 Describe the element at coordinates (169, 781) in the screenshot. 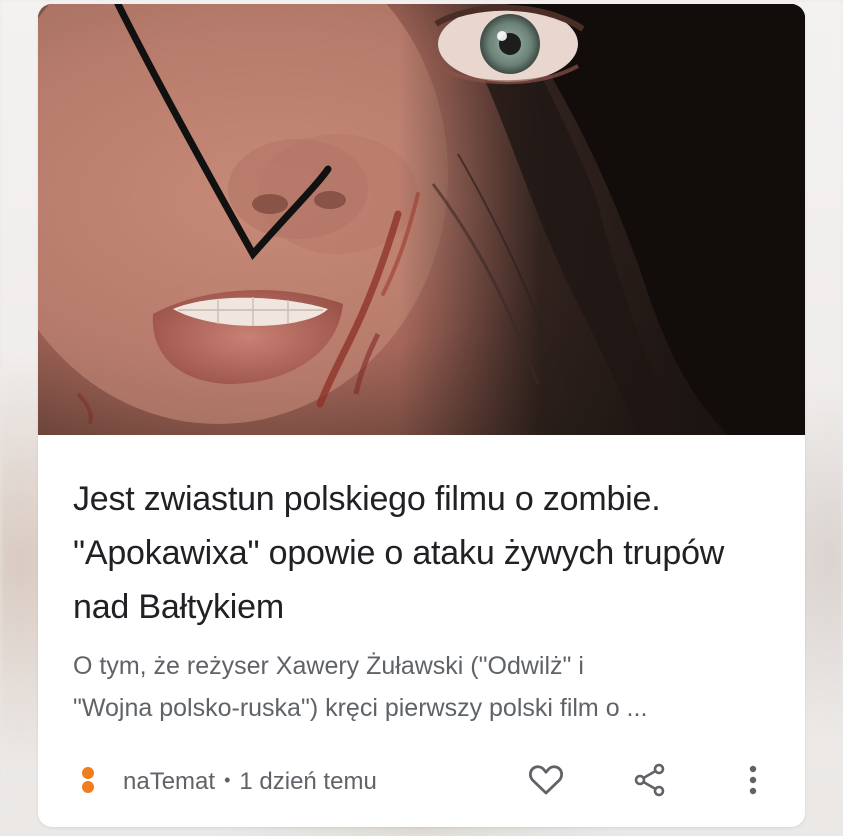

I see `source-name: naTemat` at that location.